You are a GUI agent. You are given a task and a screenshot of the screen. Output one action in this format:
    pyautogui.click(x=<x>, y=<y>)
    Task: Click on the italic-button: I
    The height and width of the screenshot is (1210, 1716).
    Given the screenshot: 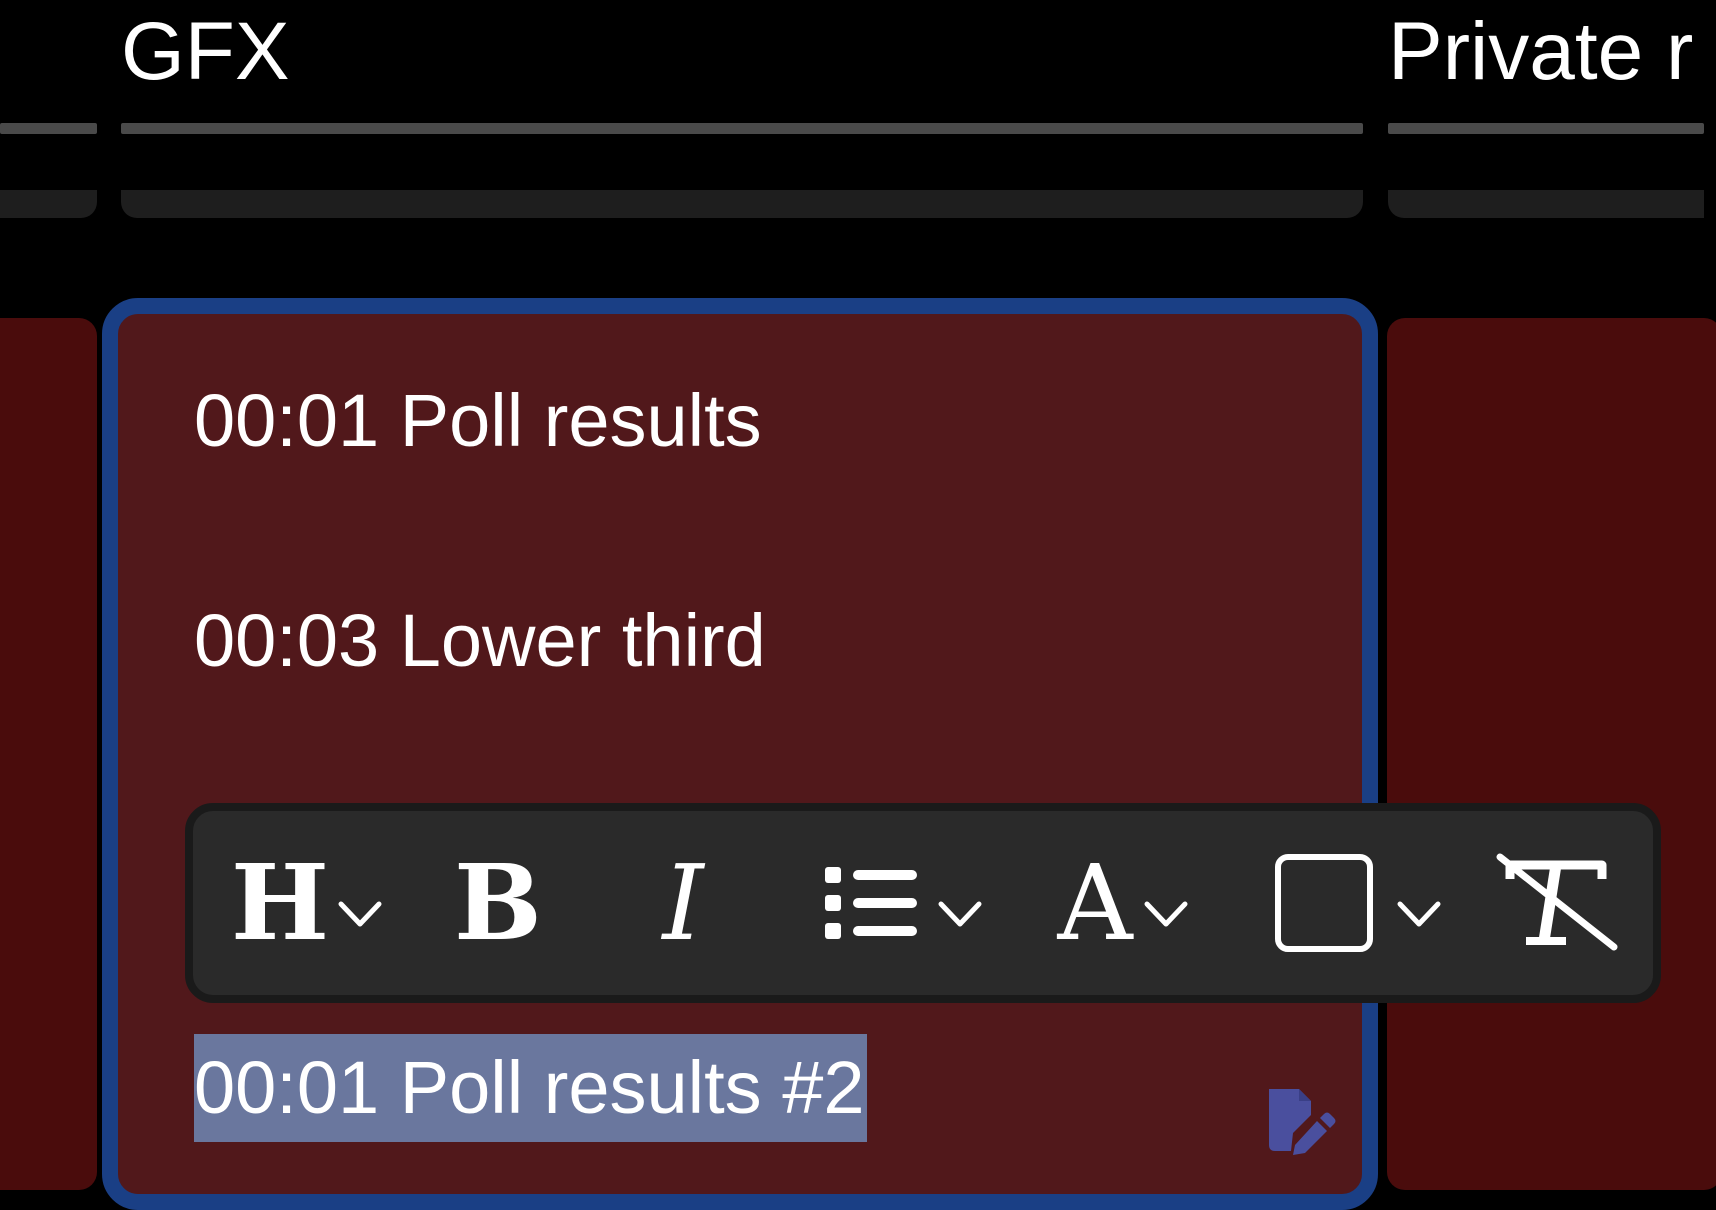 What is the action you would take?
    pyautogui.click(x=683, y=903)
    